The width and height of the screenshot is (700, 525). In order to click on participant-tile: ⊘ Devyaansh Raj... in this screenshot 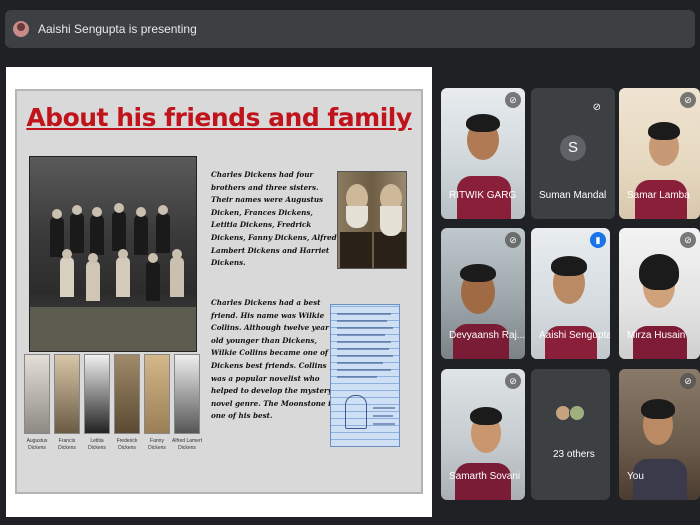, I will do `click(483, 293)`.